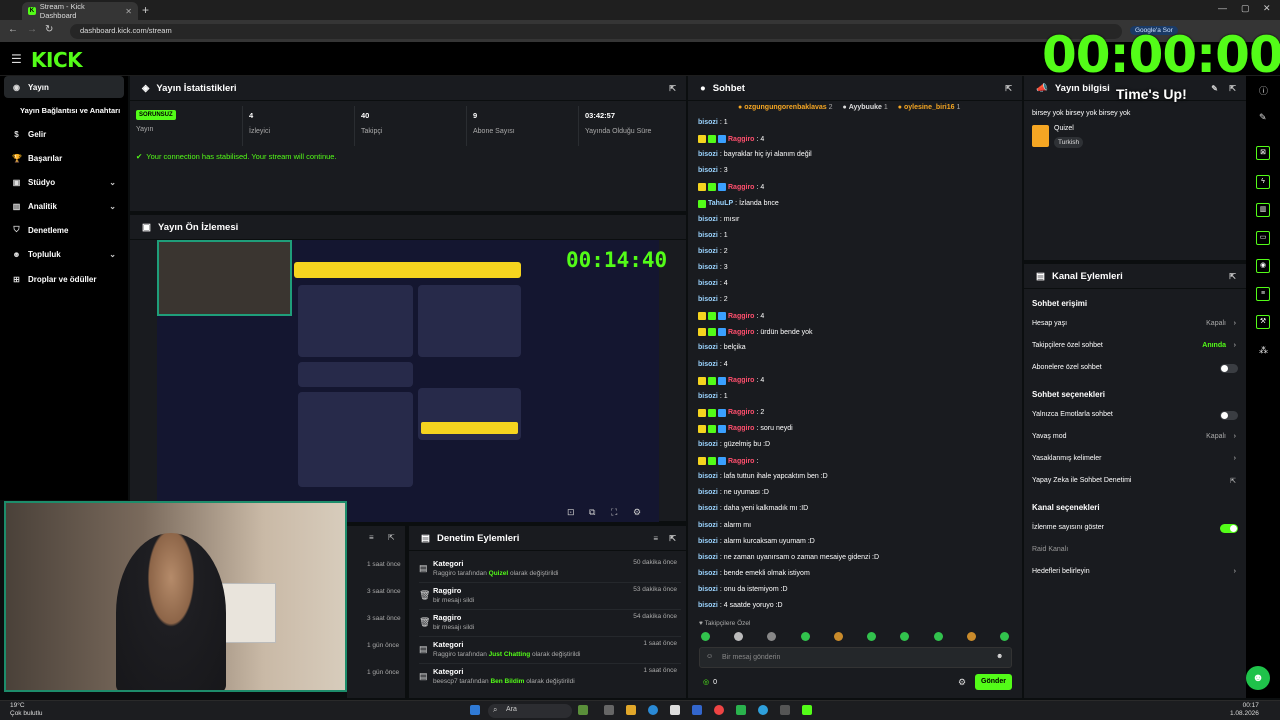 The width and height of the screenshot is (1280, 720). Describe the element at coordinates (807, 710) in the screenshot. I see `kick-app-icon` at that location.